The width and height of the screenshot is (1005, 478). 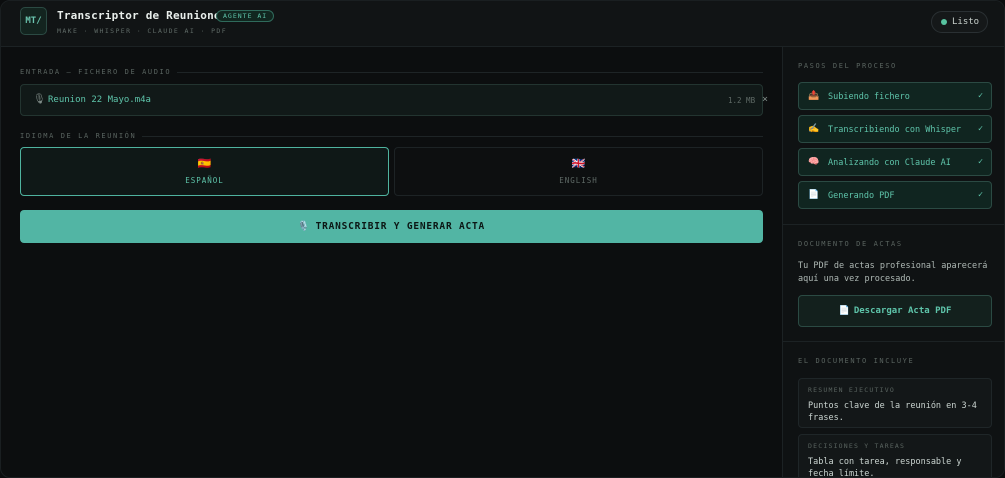 I want to click on language-option-spanish: 🇪🇸 ESPAÑOL, so click(x=204, y=171).